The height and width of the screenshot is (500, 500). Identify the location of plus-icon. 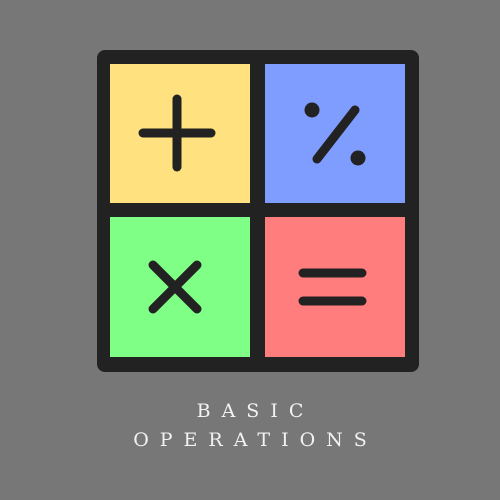
(180, 133).